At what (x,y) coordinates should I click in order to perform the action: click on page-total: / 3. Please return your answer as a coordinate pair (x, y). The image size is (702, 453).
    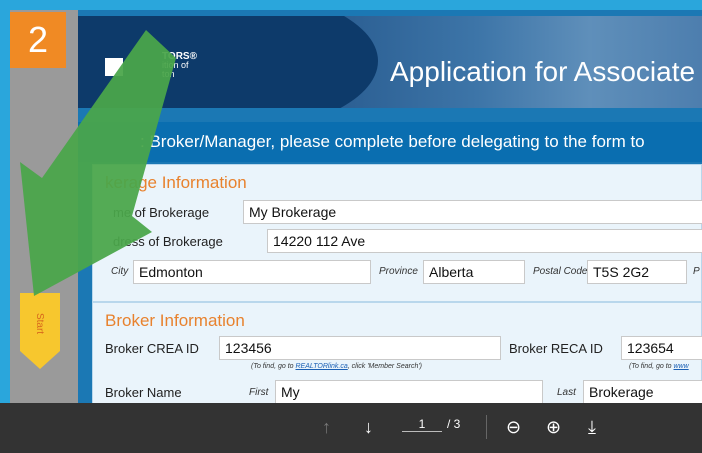
    Looking at the image, I should click on (454, 424).